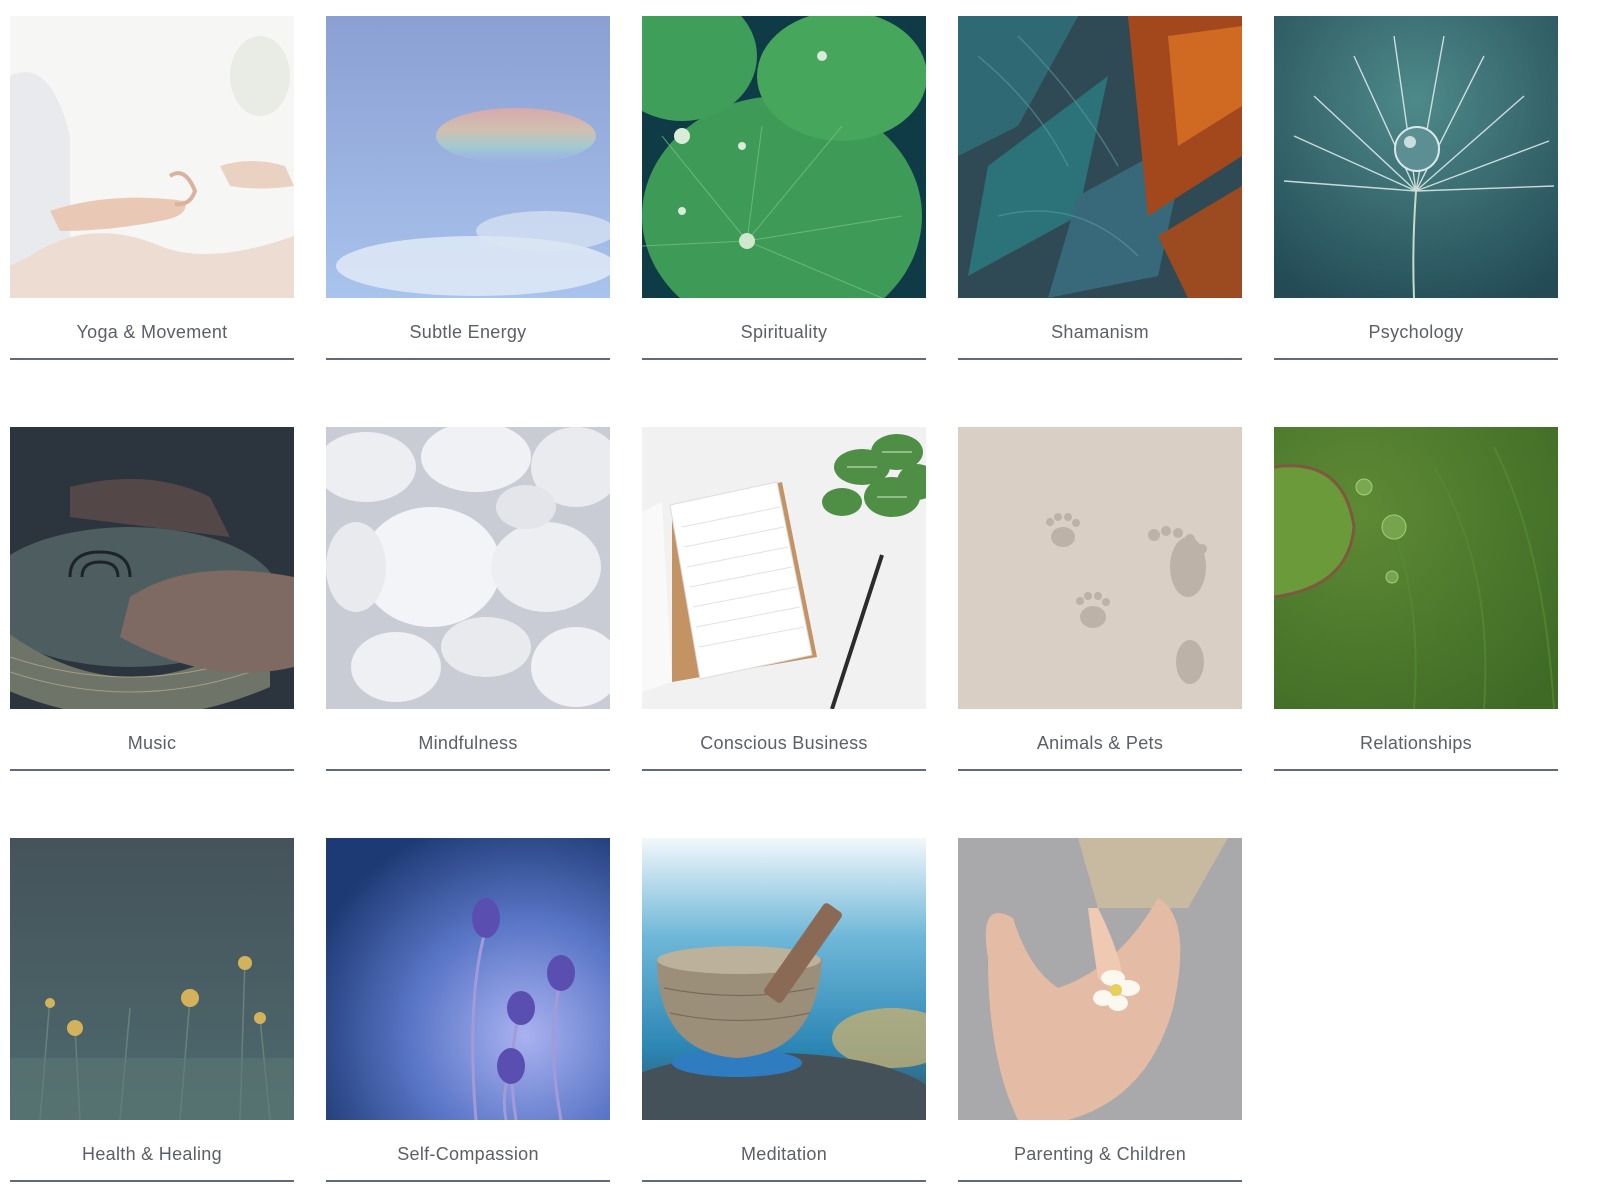 The image size is (1610, 1192). Describe the element at coordinates (1100, 1154) in the screenshot. I see `category-label: Parenting & Children` at that location.